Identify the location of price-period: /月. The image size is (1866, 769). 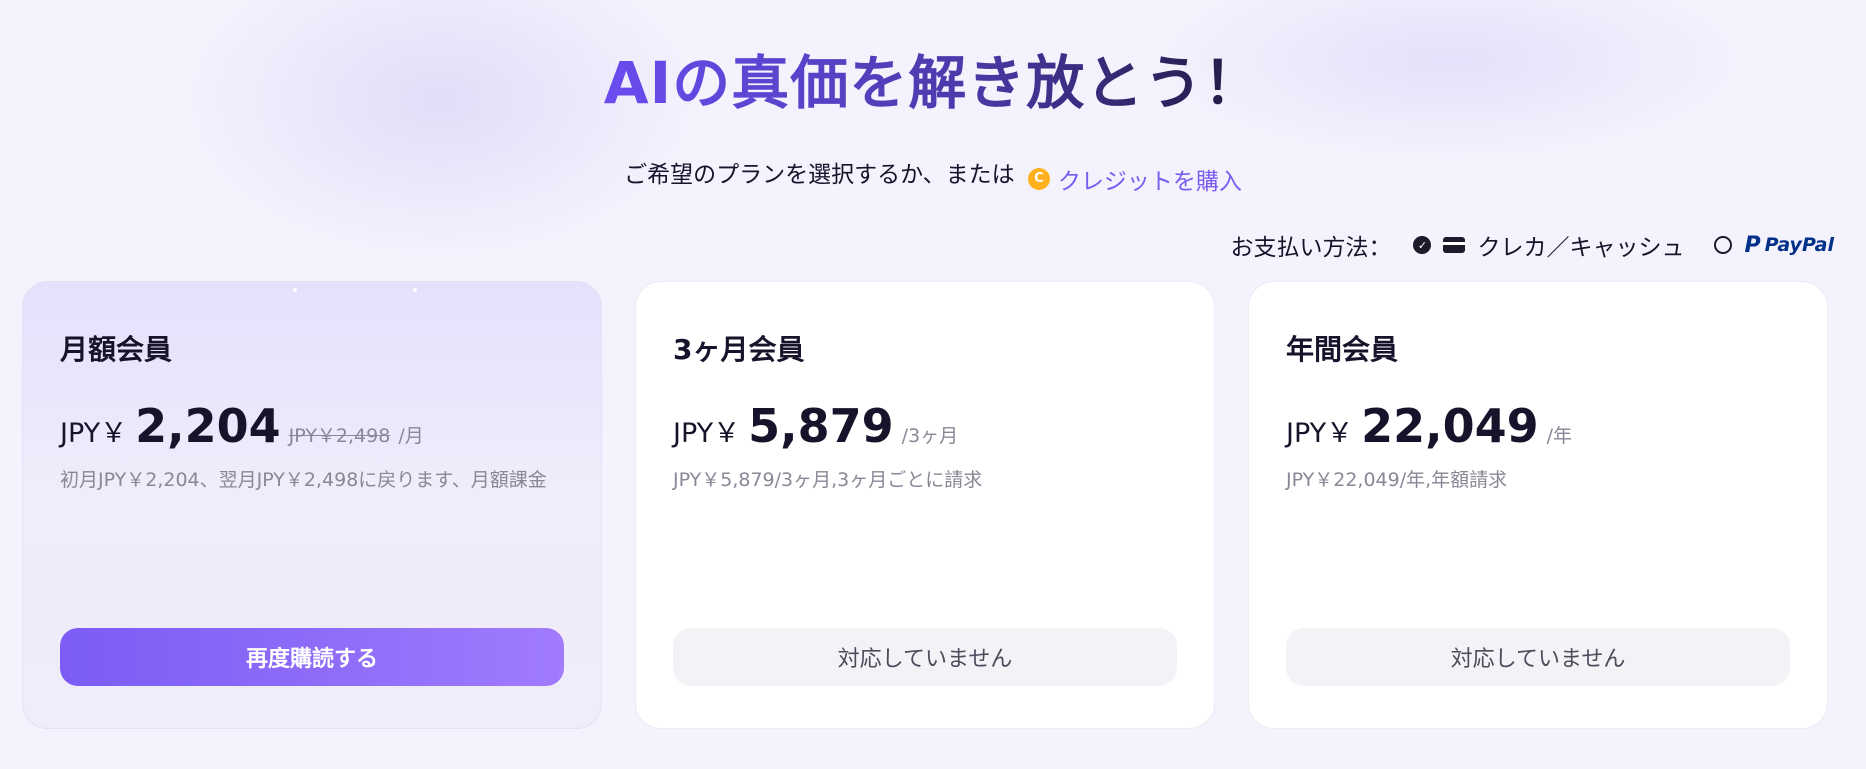
(411, 436).